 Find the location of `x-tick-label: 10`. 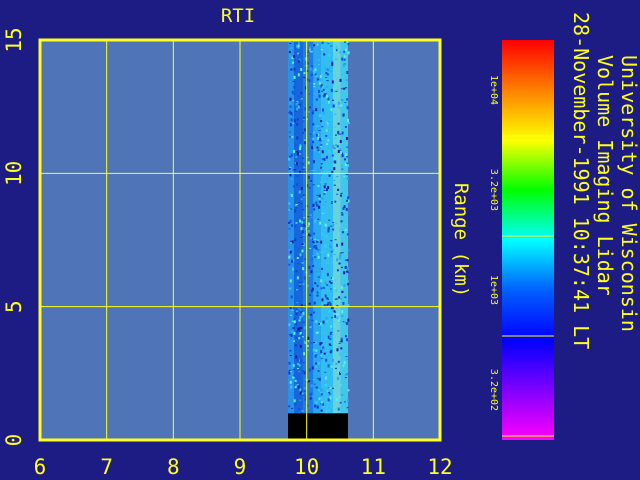

x-tick-label: 10 is located at coordinates (306, 467).